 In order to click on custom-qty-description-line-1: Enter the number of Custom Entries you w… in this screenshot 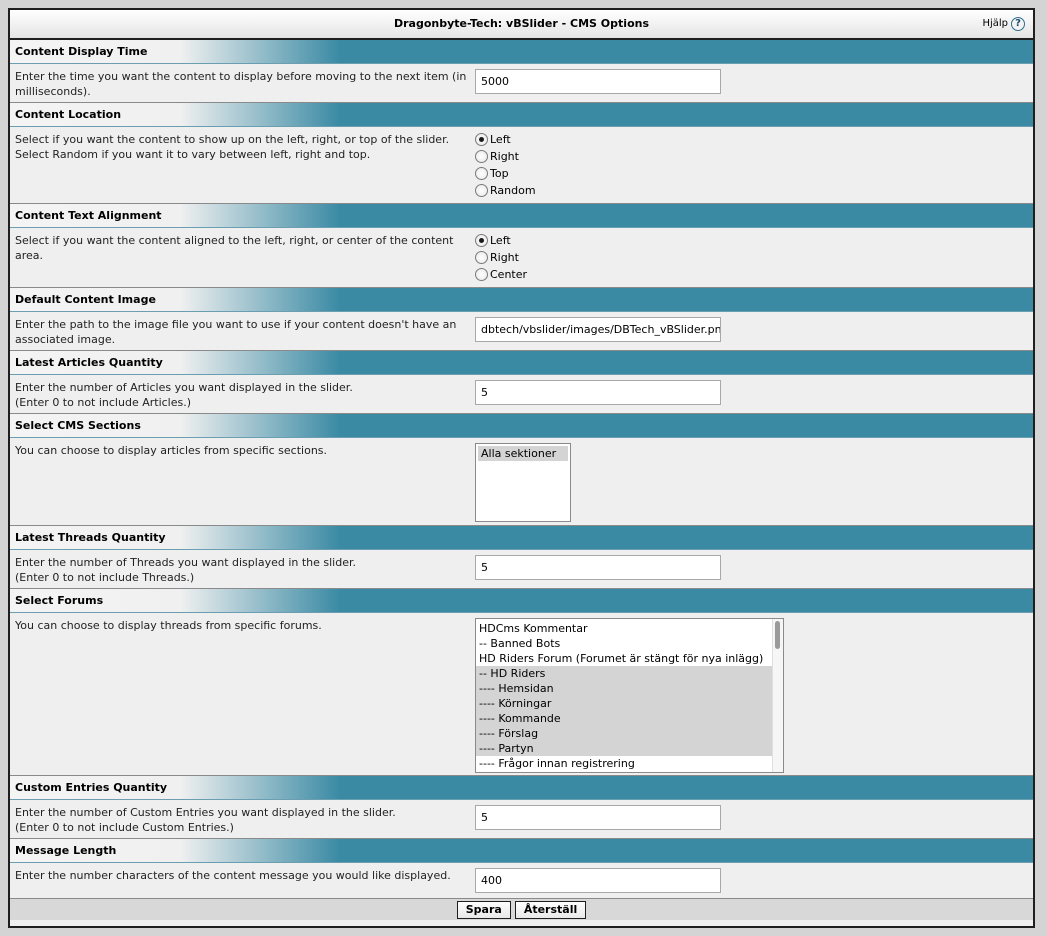, I will do `click(205, 812)`.